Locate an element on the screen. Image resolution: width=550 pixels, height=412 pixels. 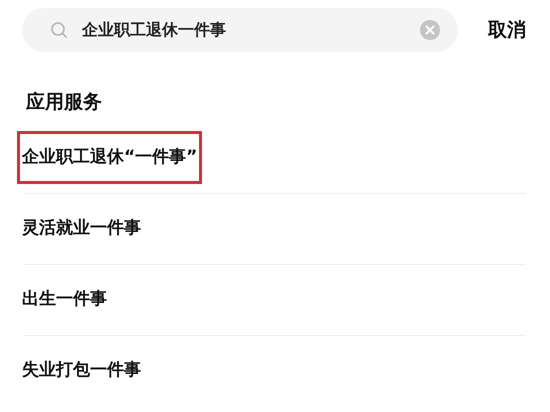
service-item: 企业职工退休“一件事” is located at coordinates (109, 157).